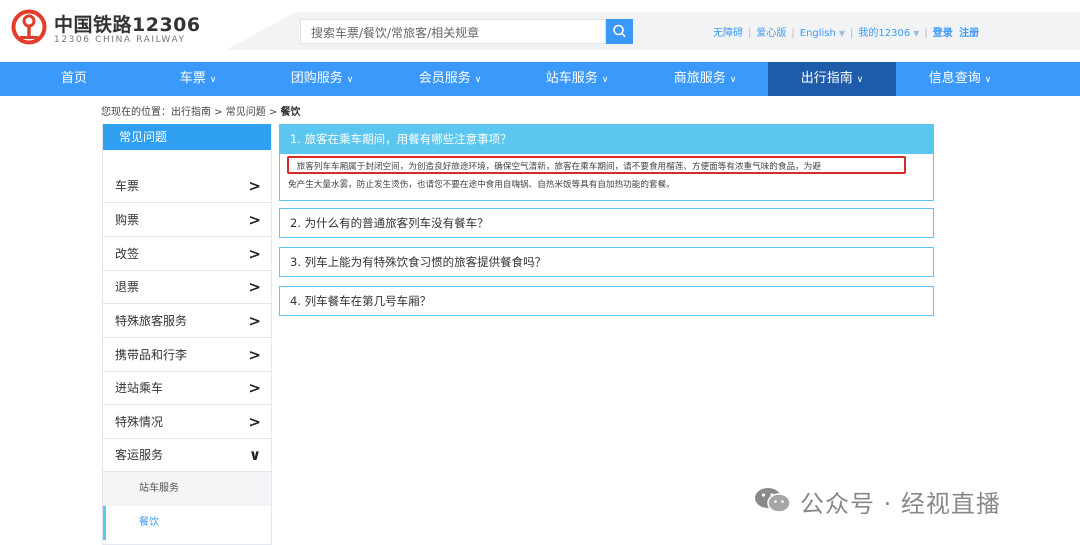  Describe the element at coordinates (818, 33) in the screenshot. I see `language-link: English` at that location.